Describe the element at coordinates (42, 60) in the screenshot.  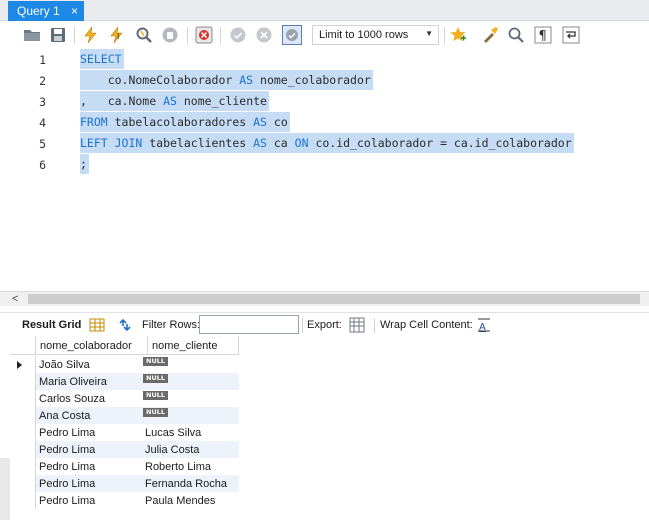
I see `line-number: 1` at that location.